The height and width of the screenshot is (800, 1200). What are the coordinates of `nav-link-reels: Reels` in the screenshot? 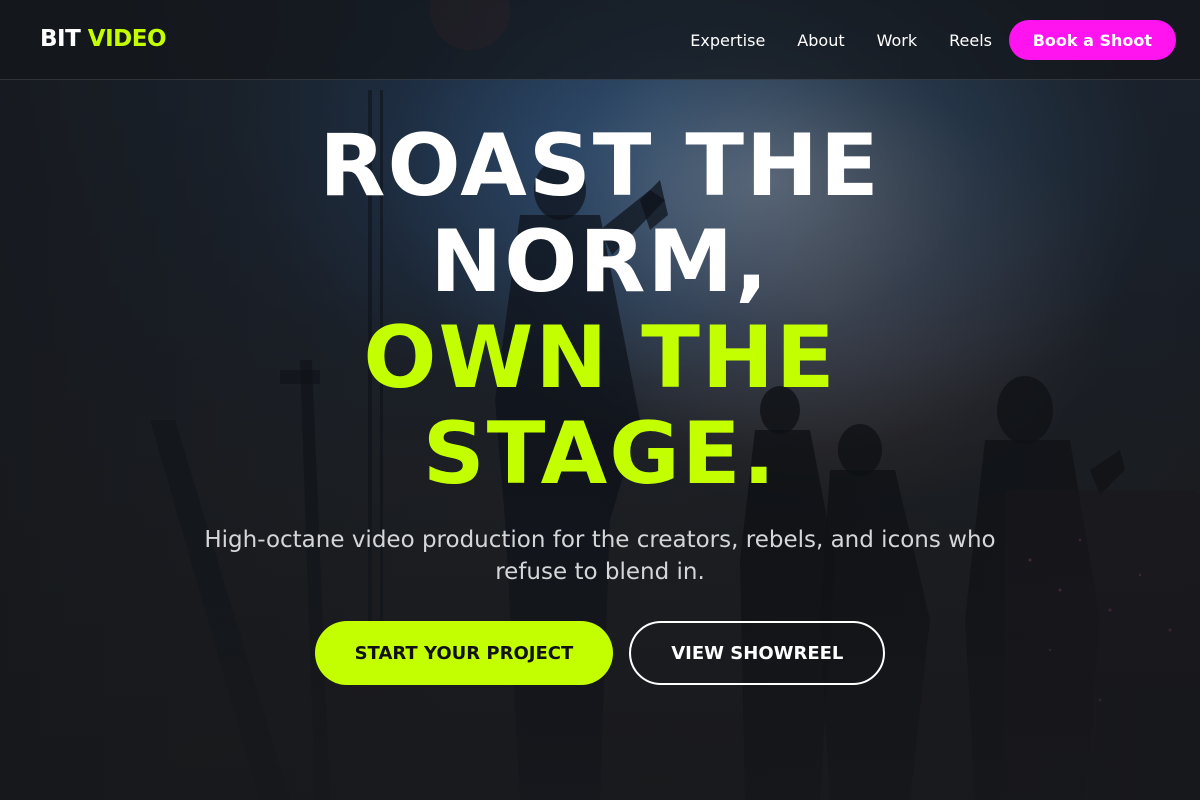 It's located at (970, 40).